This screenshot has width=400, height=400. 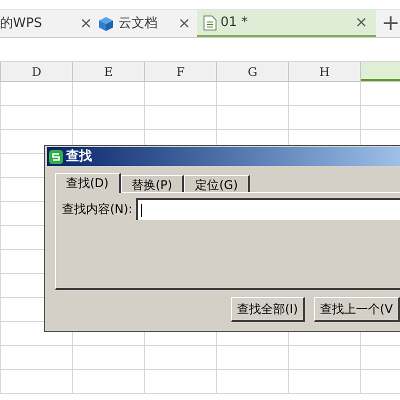 I want to click on document-tab: 云文档 ×, so click(x=147, y=23).